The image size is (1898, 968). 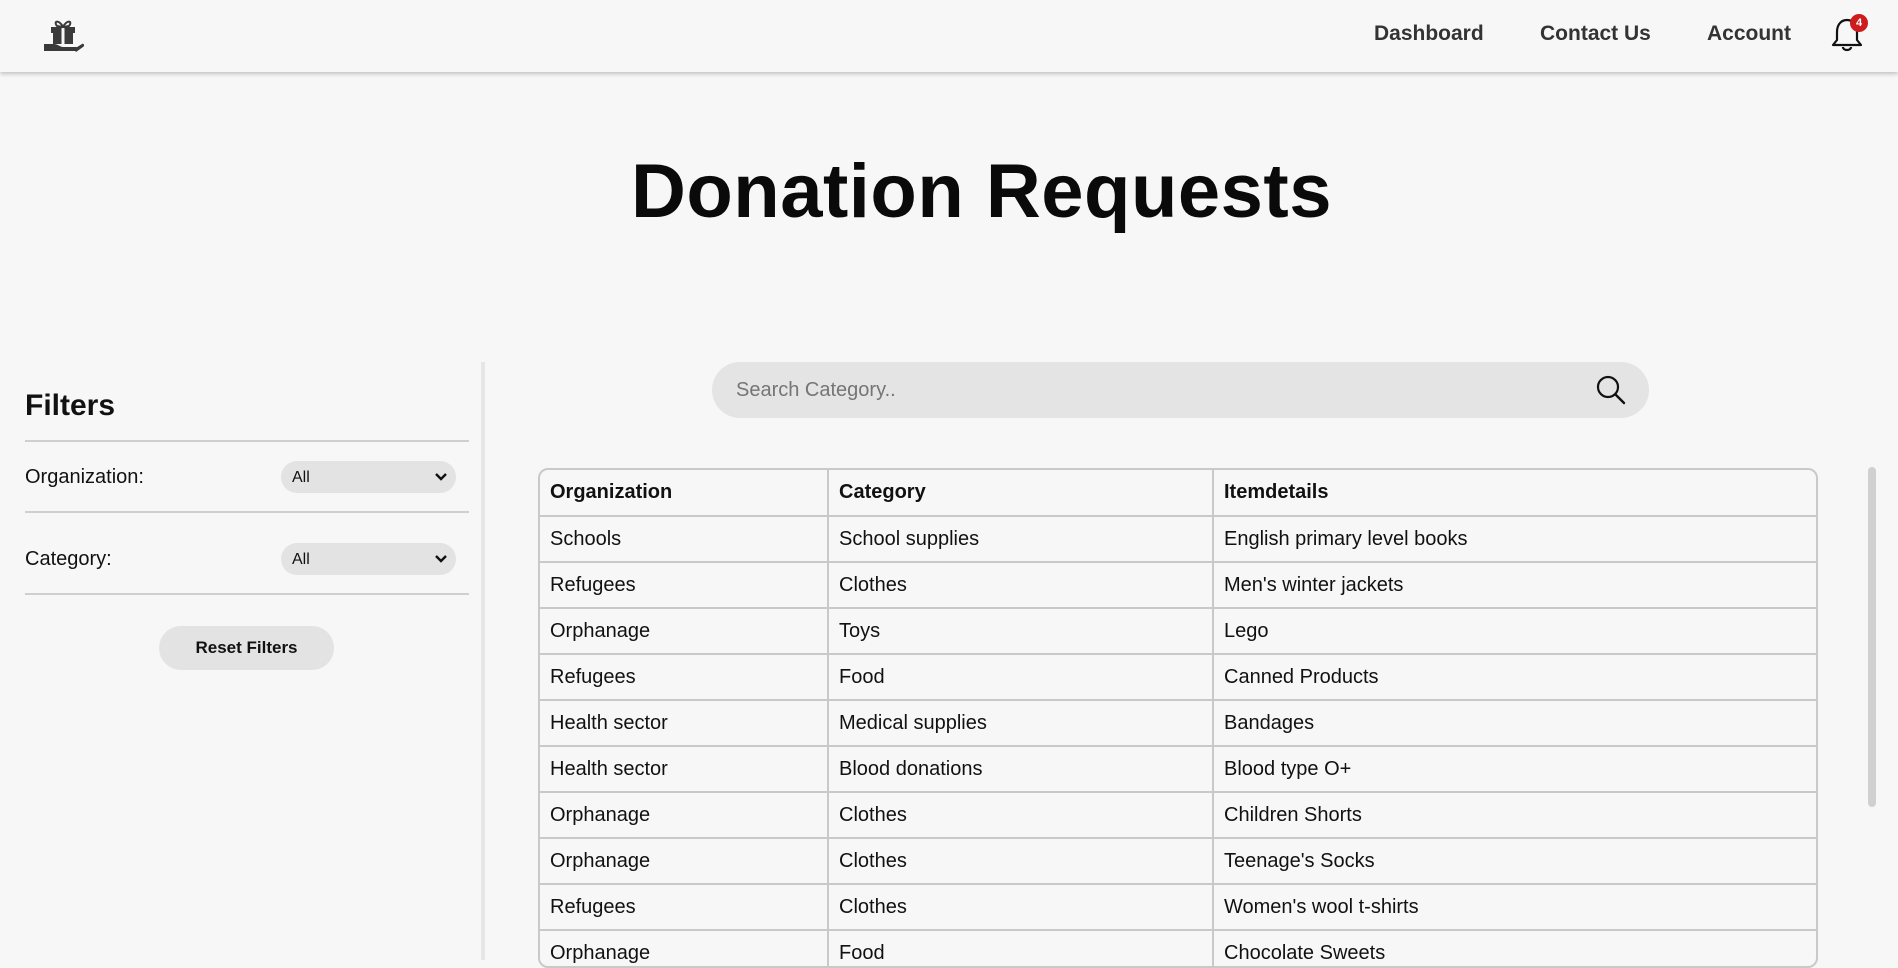 What do you see at coordinates (68, 559) in the screenshot?
I see `category-filter-label: Category:` at bounding box center [68, 559].